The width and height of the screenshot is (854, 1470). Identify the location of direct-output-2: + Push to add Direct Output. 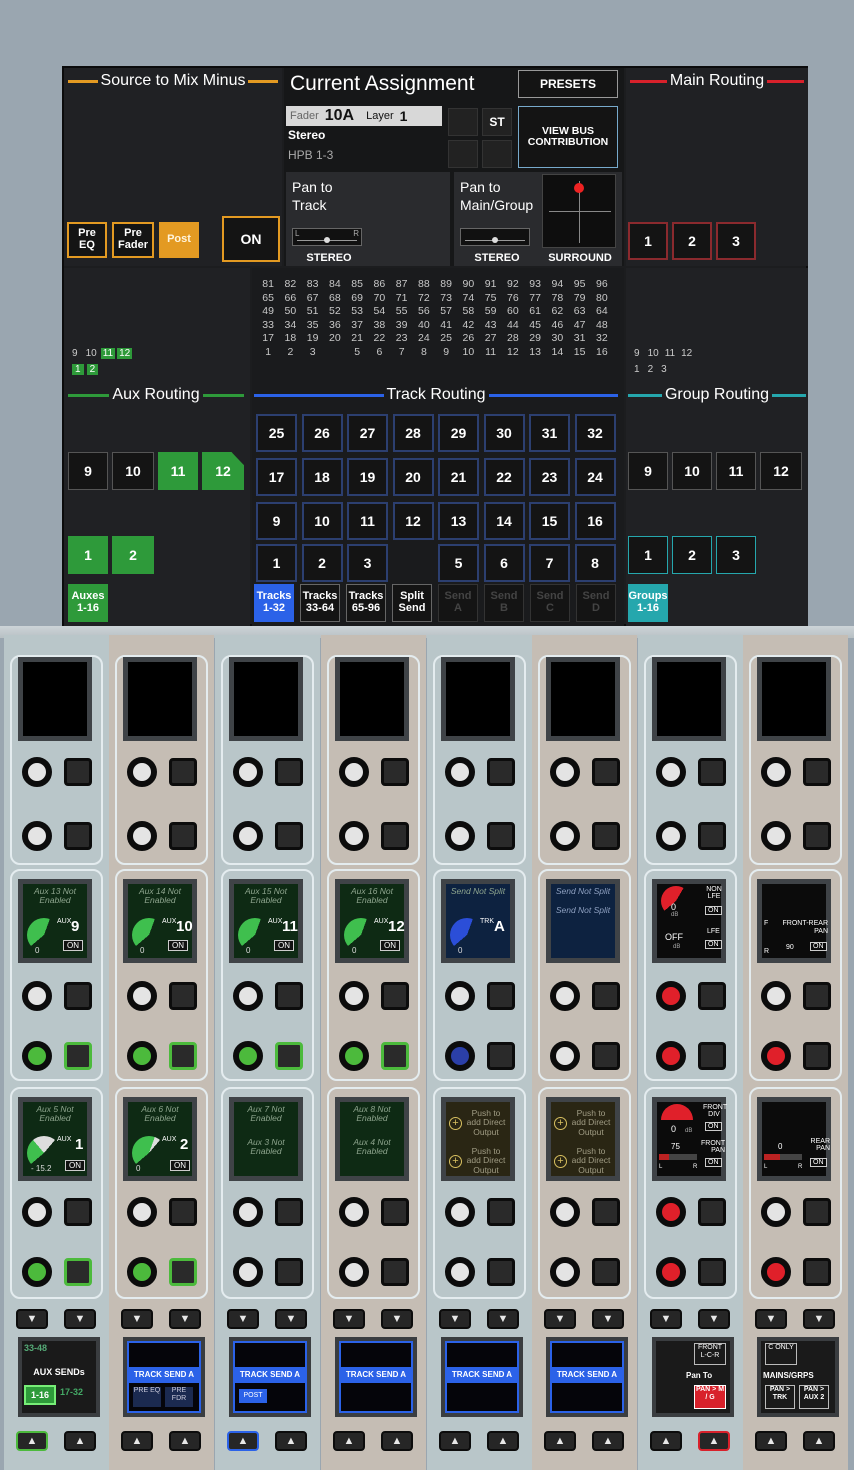
(583, 1160).